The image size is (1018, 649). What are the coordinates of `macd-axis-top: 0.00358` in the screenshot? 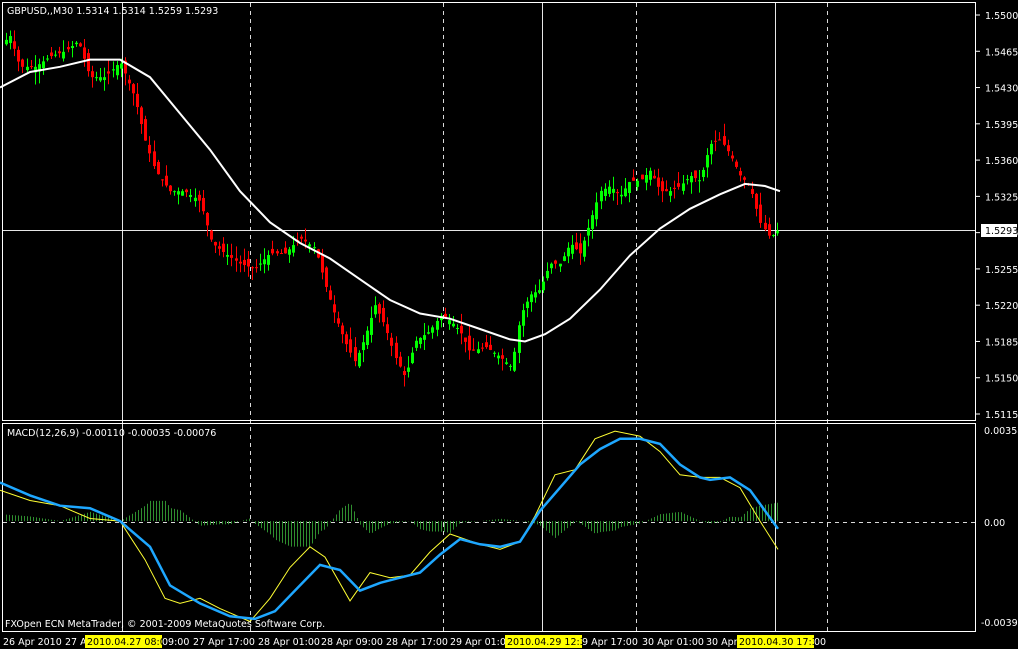 It's located at (1001, 431).